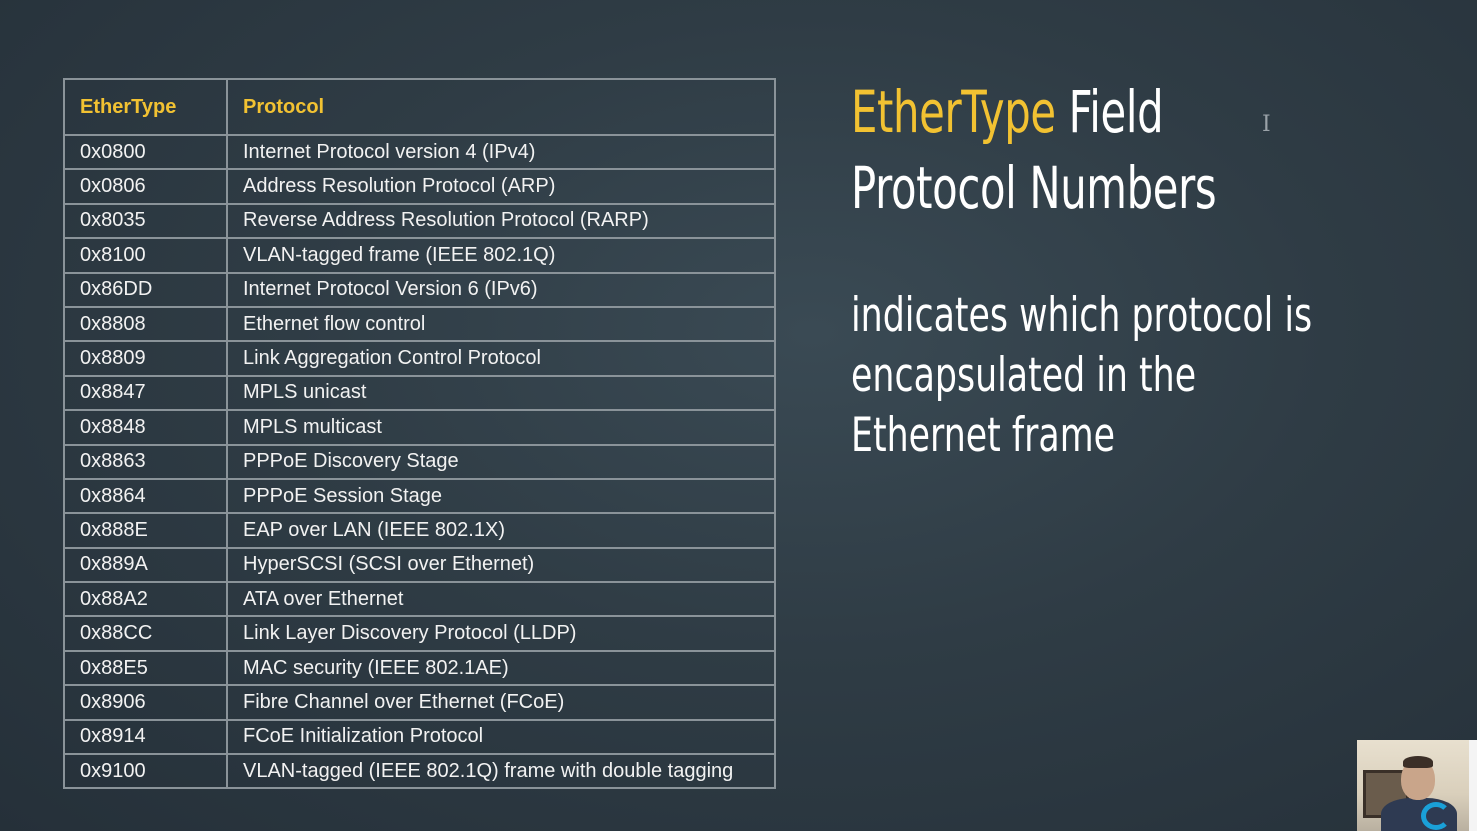 The width and height of the screenshot is (1477, 831). I want to click on webcam-frame-edge, so click(1473, 785).